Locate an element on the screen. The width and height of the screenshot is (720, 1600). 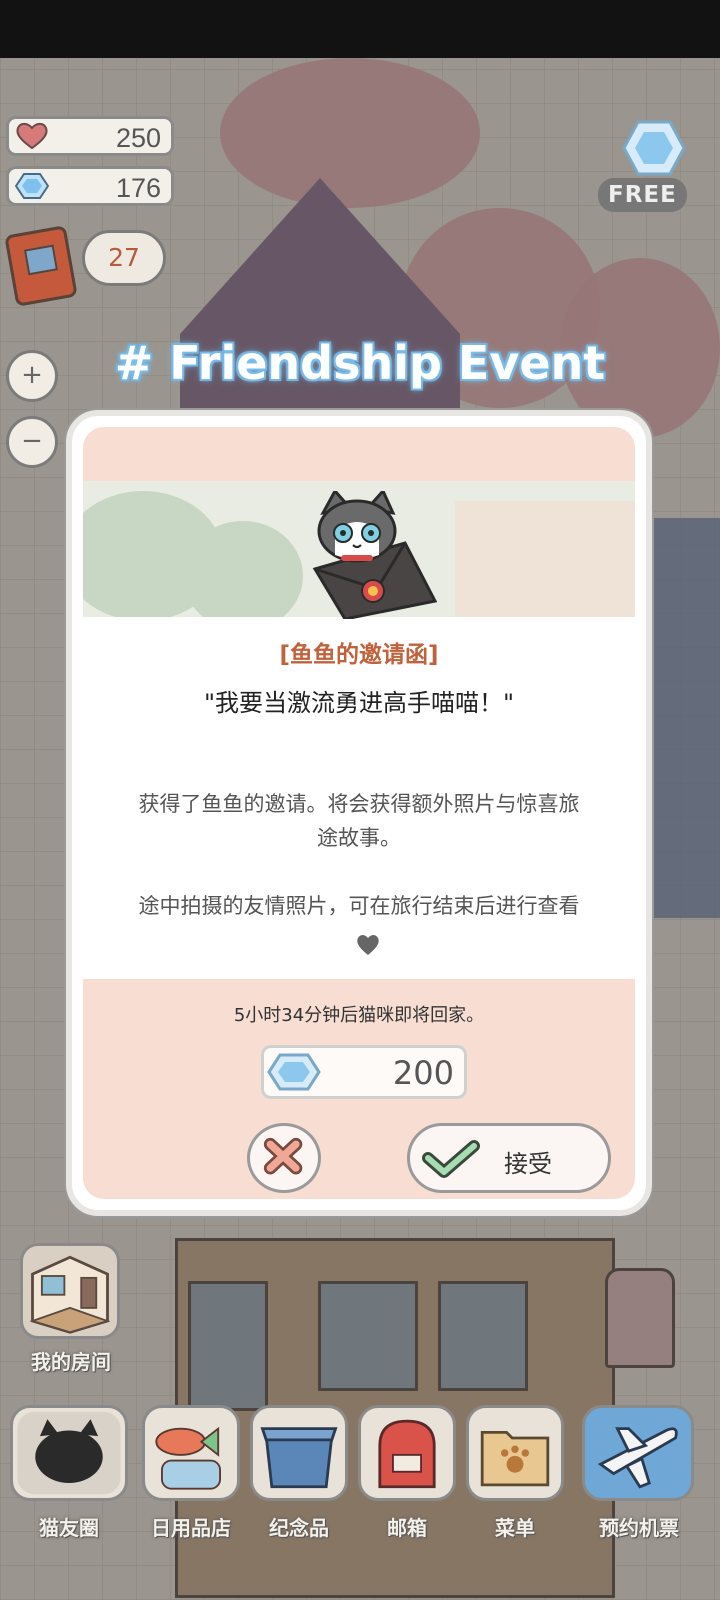
nav-book-flight is located at coordinates (638, 1453).